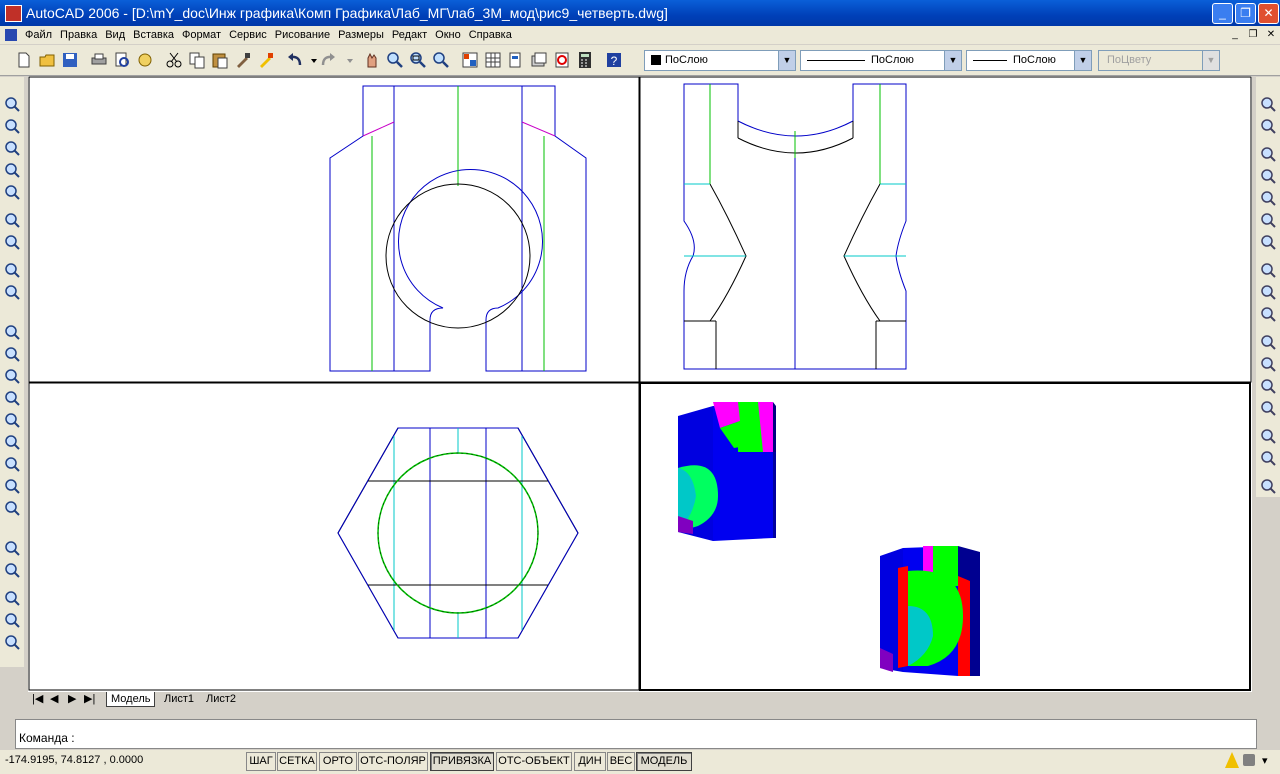 This screenshot has width=1280, height=774. Describe the element at coordinates (153, 35) in the screenshot. I see `menu-insert: Вставка` at that location.